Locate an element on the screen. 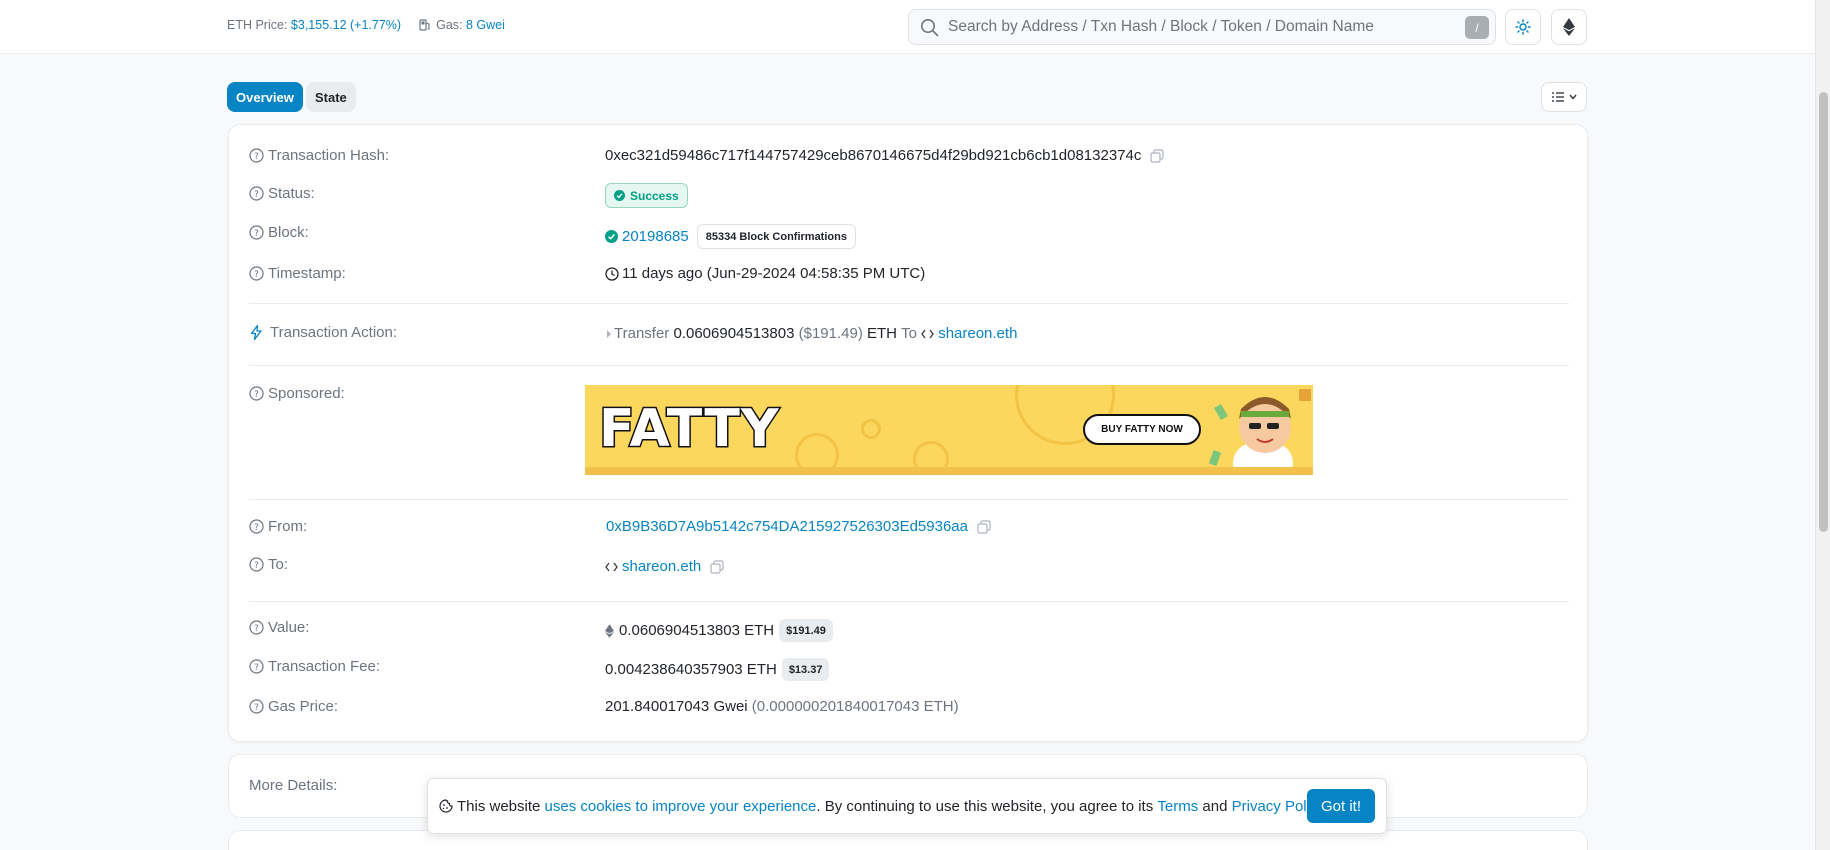 The image size is (1830, 850). network-selector-button is located at coordinates (1569, 27).